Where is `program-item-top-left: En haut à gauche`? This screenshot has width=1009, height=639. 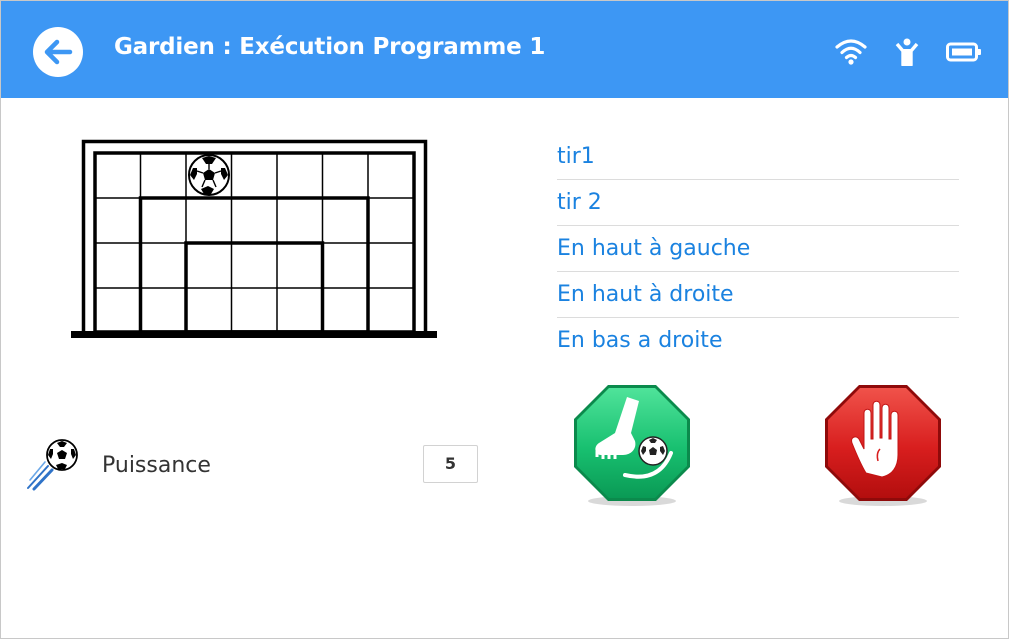 program-item-top-left: En haut à gauche is located at coordinates (758, 249).